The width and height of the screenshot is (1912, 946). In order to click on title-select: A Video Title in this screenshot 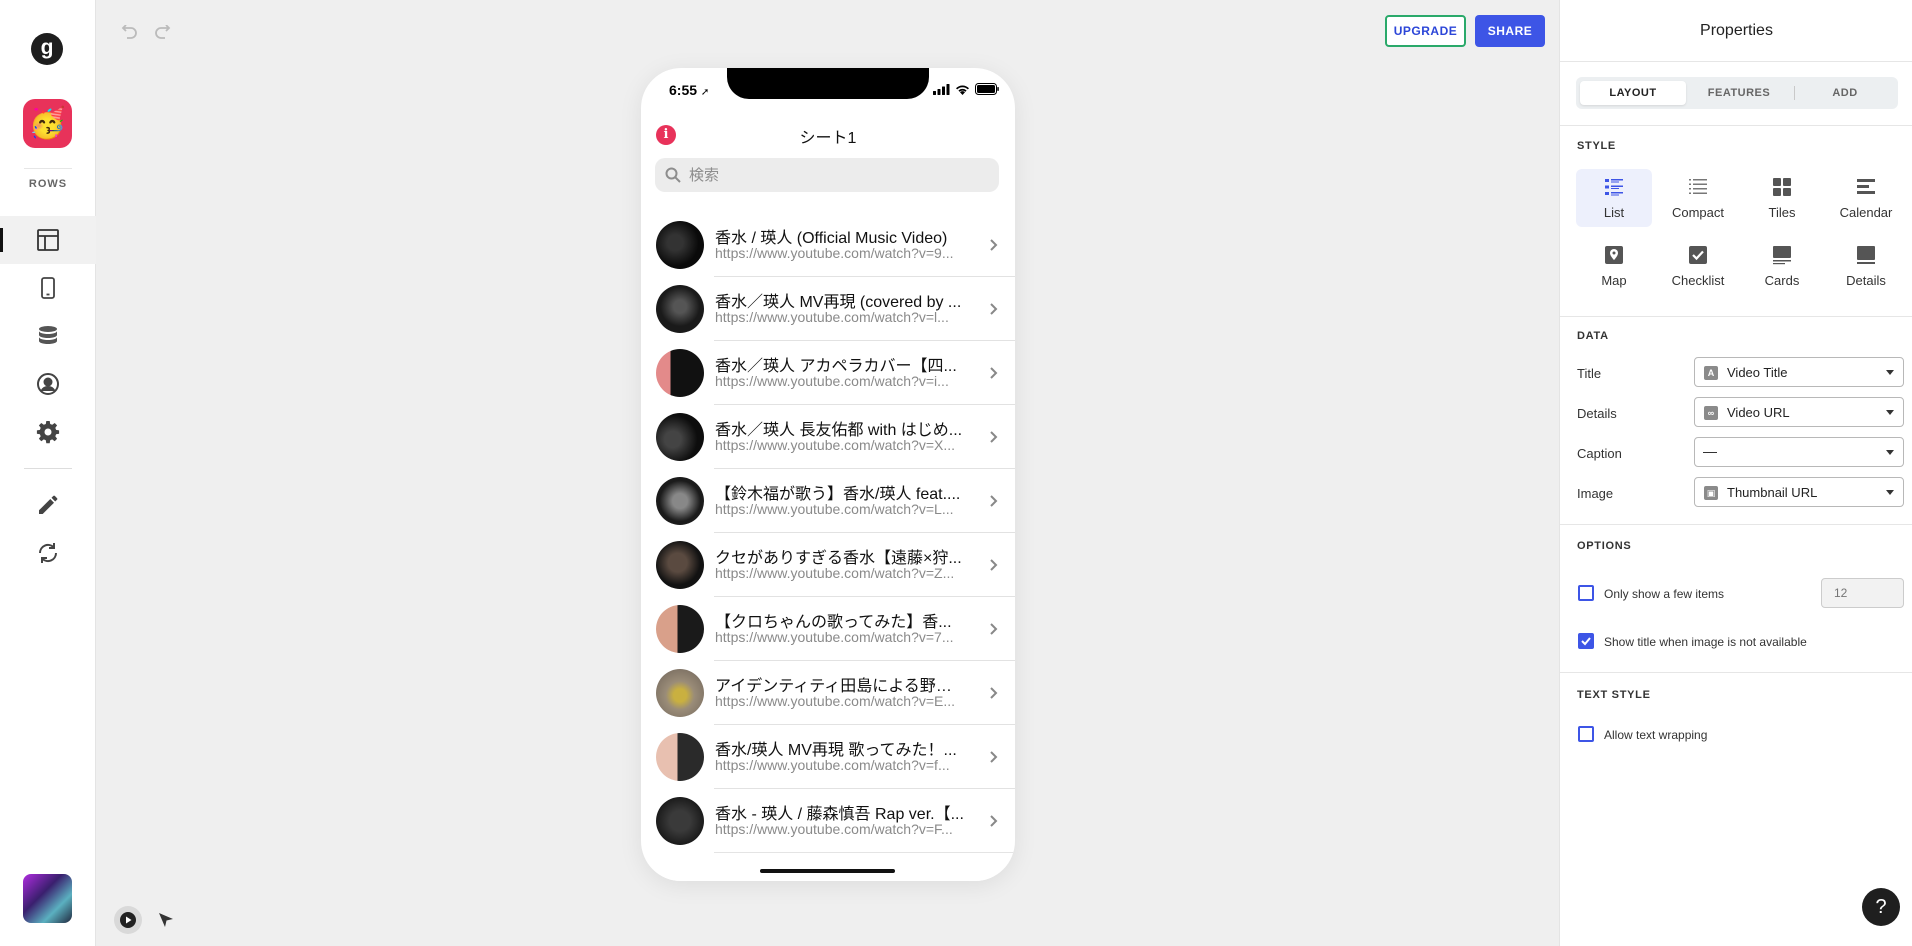, I will do `click(1799, 372)`.